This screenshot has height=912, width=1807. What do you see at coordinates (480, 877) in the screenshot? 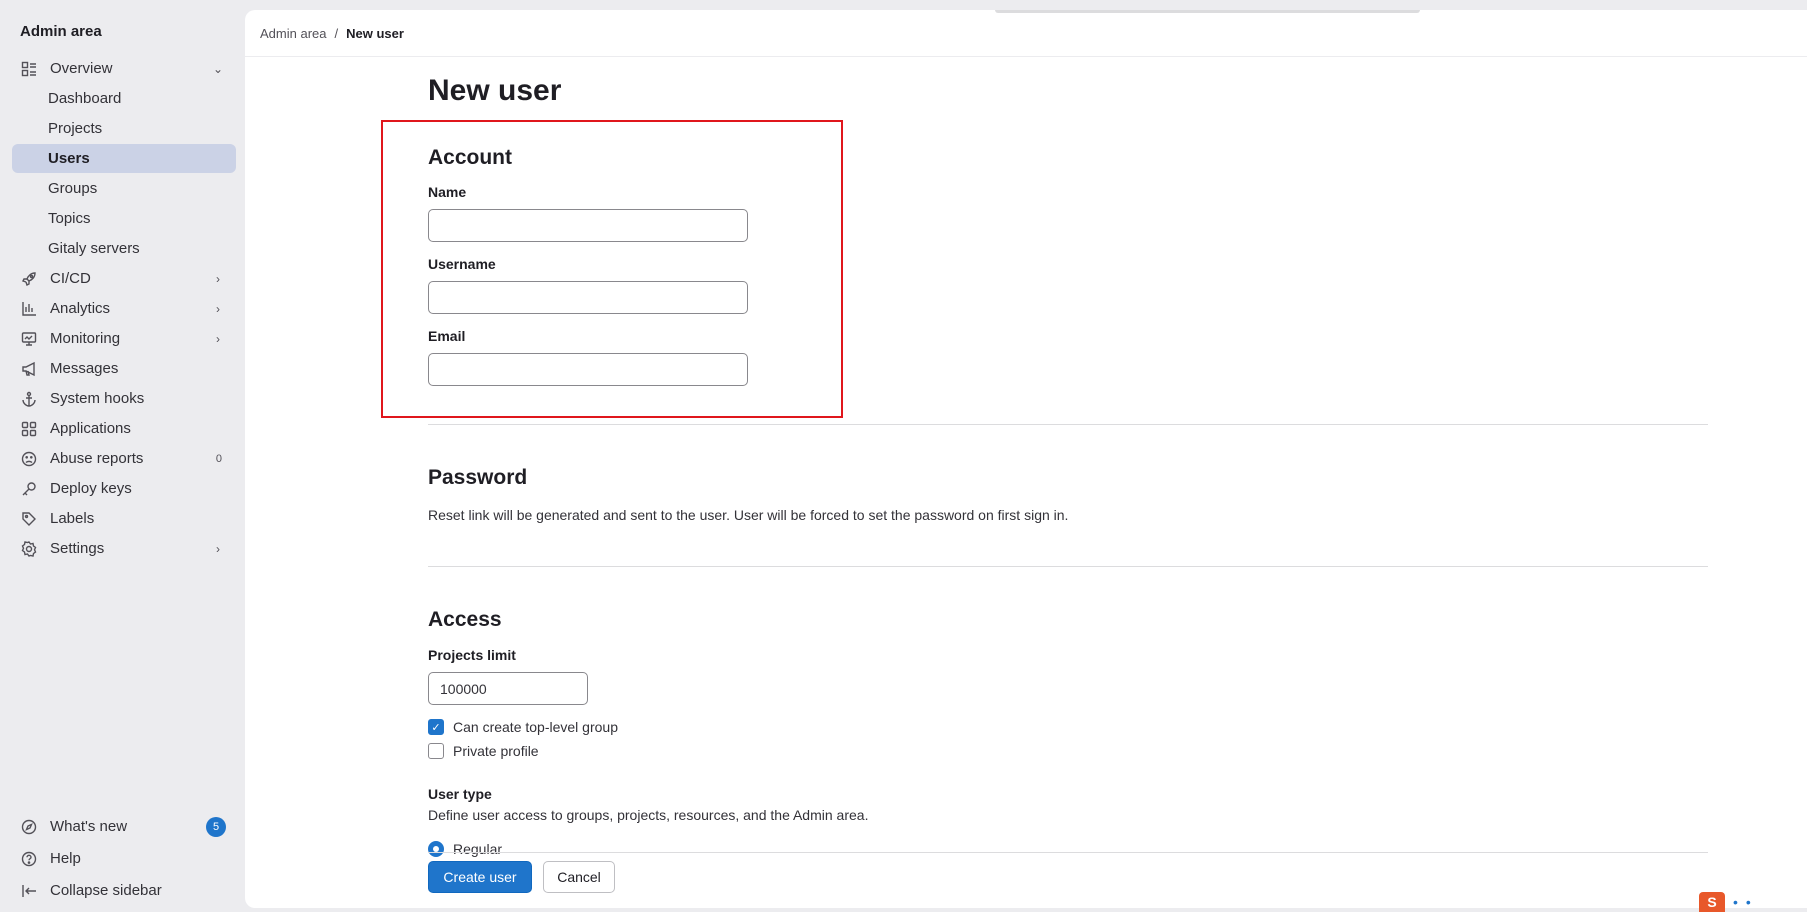
I see `create-user-button: Create user` at bounding box center [480, 877].